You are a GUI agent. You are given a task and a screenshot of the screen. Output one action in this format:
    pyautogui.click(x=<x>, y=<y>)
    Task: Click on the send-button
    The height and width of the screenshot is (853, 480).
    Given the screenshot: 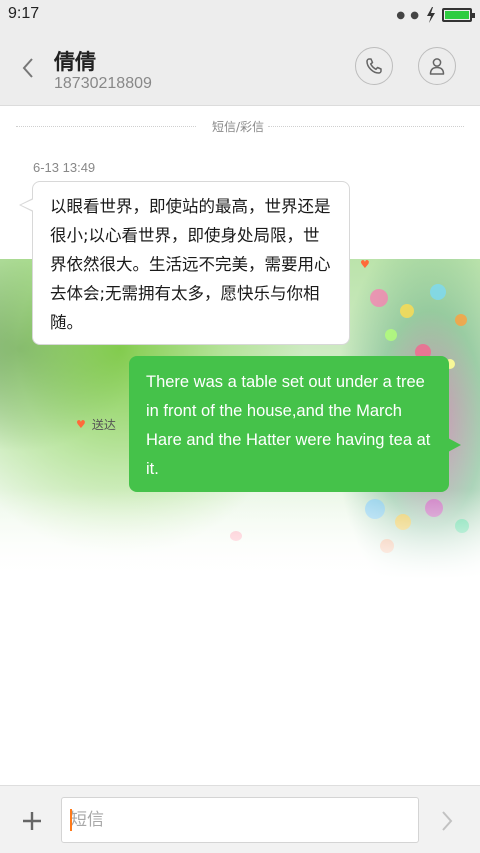 What is the action you would take?
    pyautogui.click(x=447, y=821)
    